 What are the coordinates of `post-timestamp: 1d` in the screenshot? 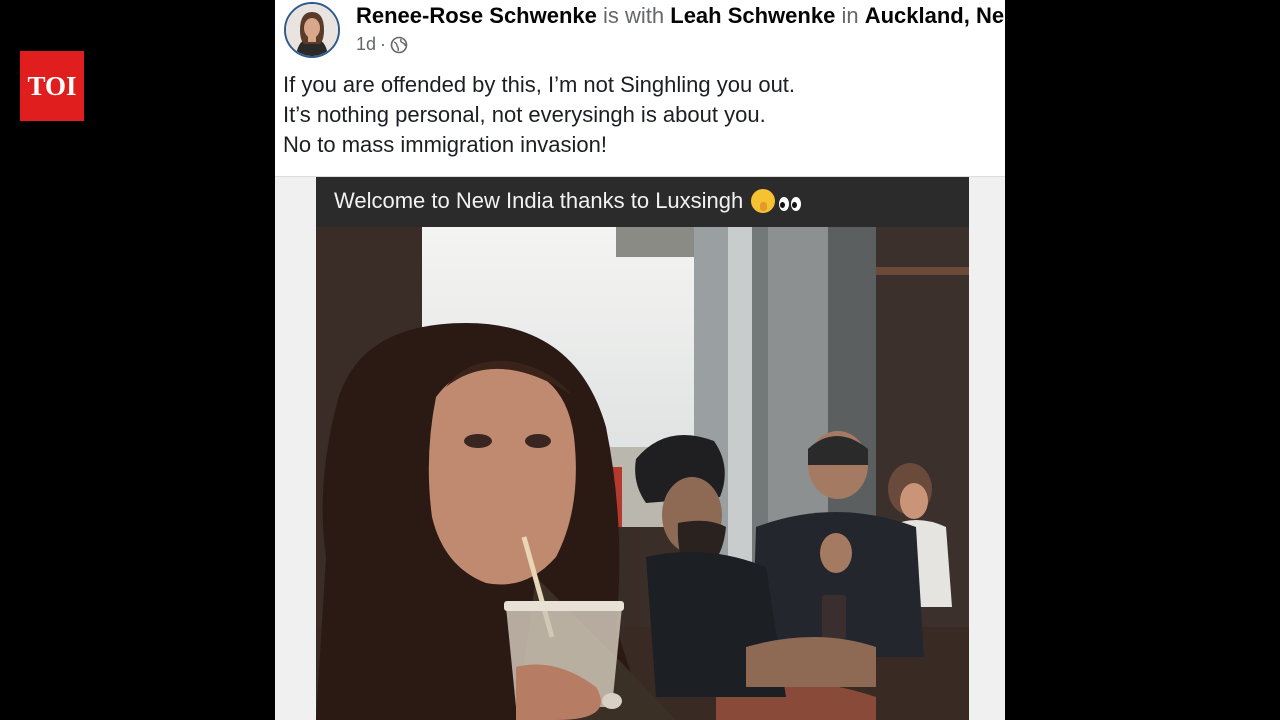 It's located at (366, 44).